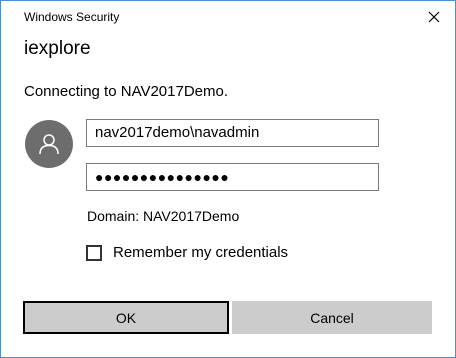 The height and width of the screenshot is (358, 456). I want to click on remember-credentials-label: Remember my credentials, so click(201, 252).